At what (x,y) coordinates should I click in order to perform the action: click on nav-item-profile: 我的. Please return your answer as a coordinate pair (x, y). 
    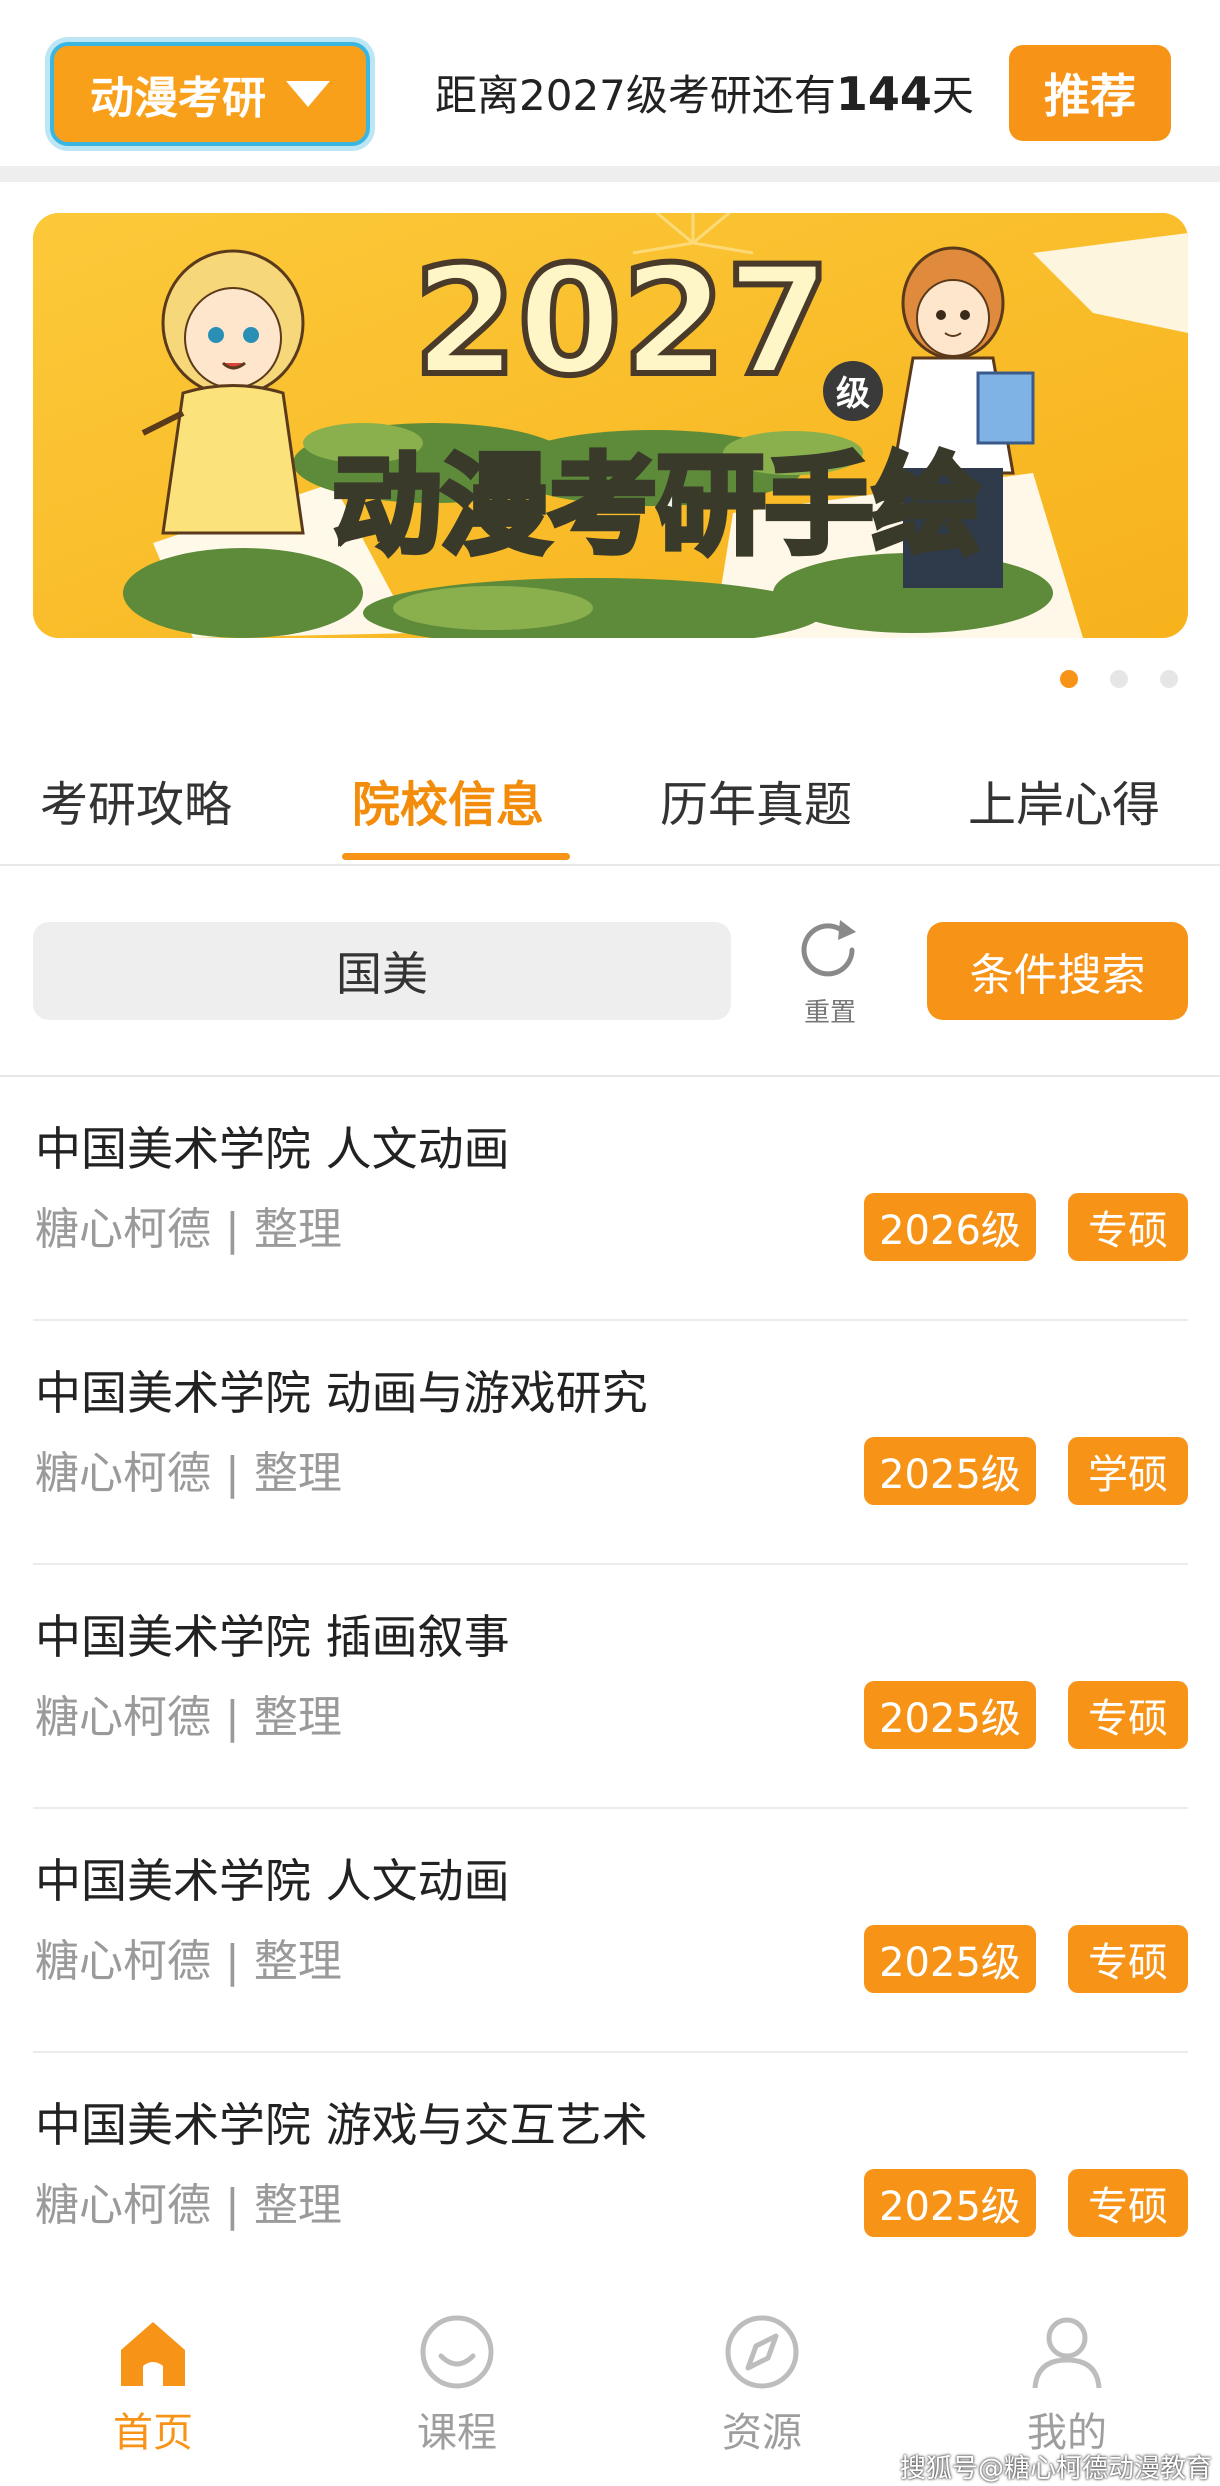
    Looking at the image, I should click on (1067, 2387).